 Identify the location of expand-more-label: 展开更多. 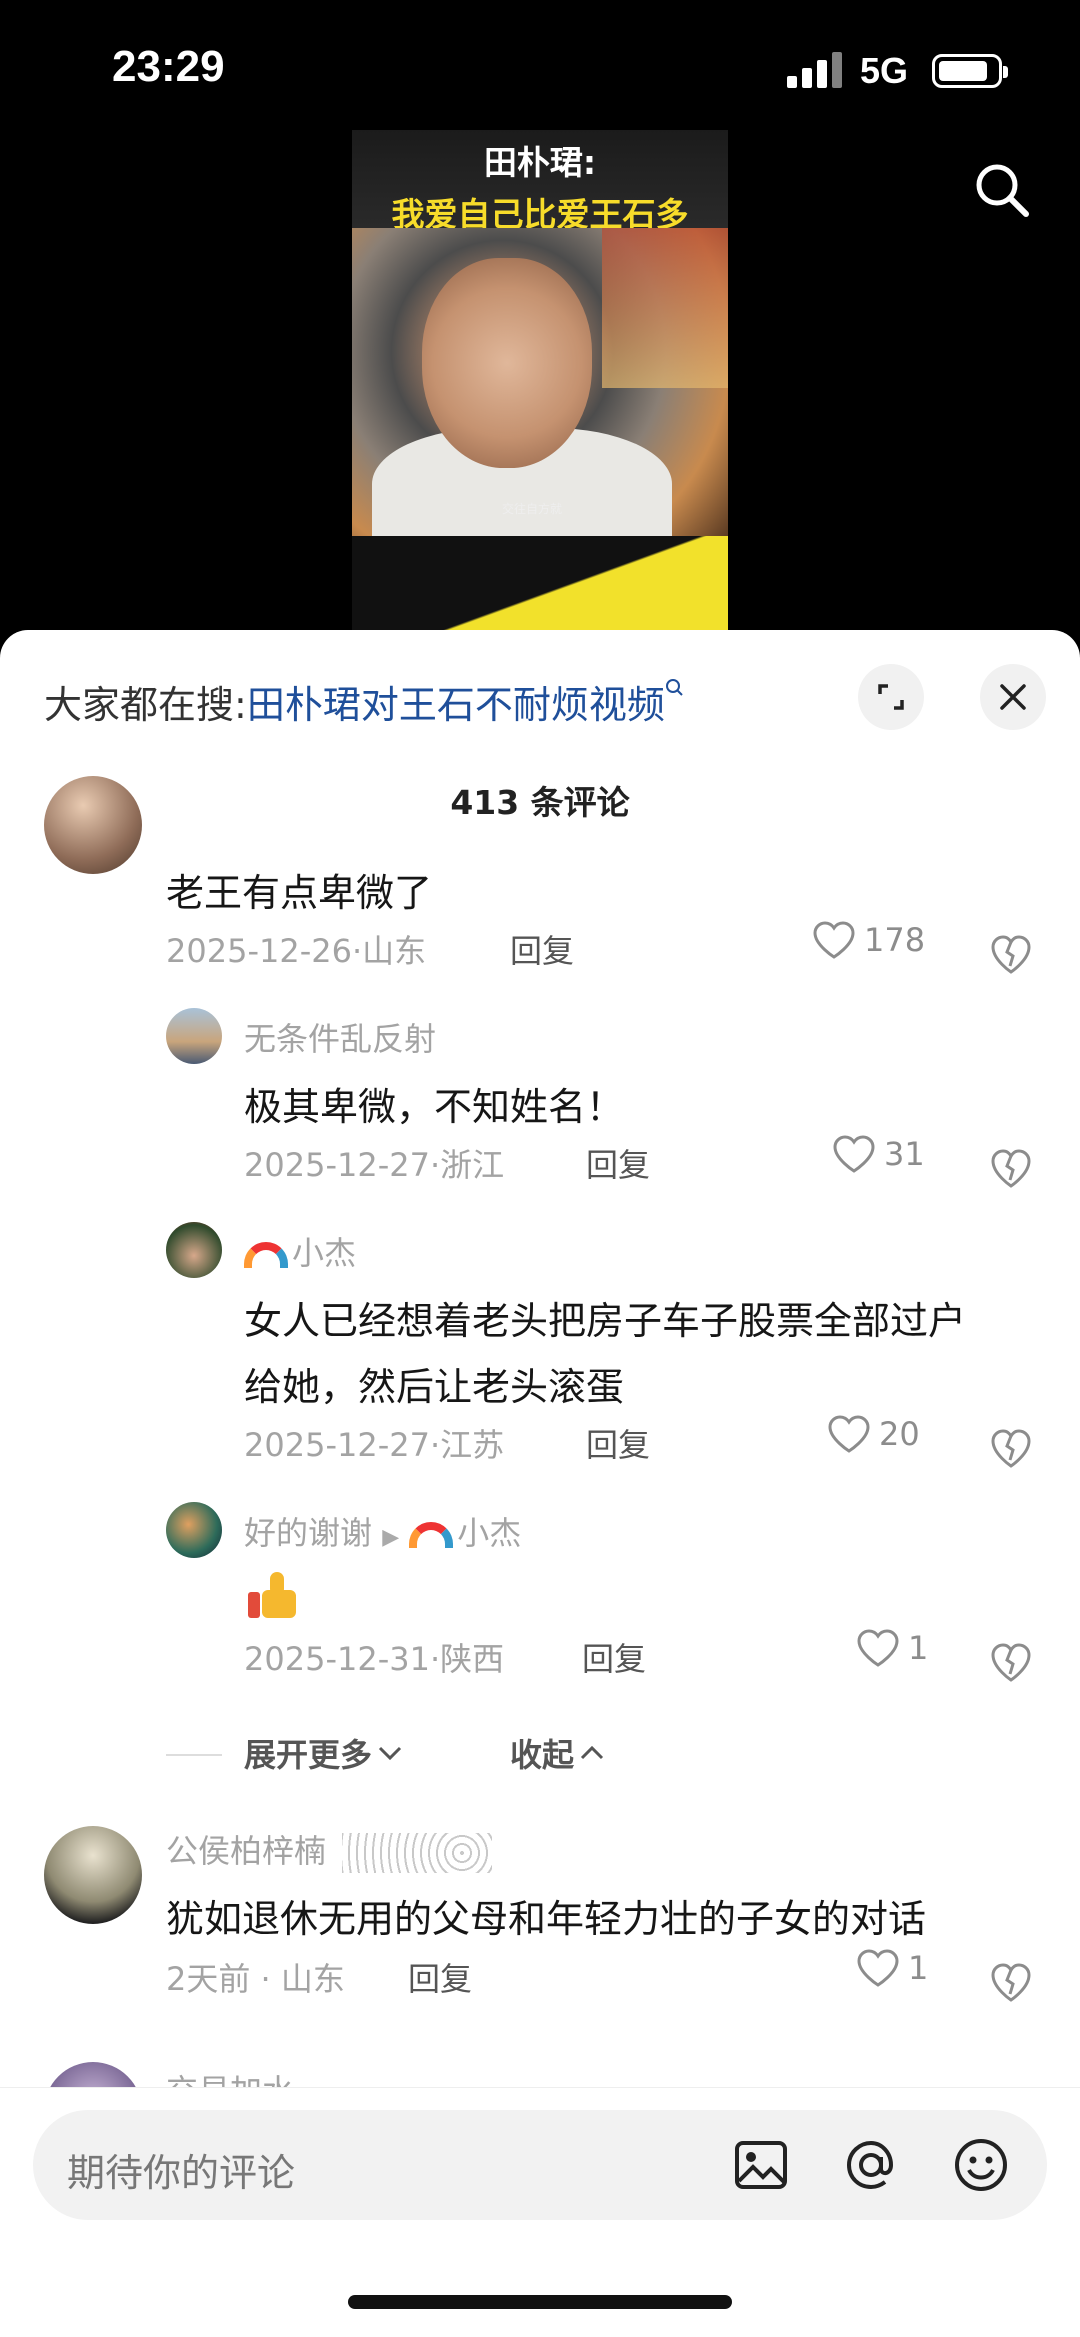
(308, 1755).